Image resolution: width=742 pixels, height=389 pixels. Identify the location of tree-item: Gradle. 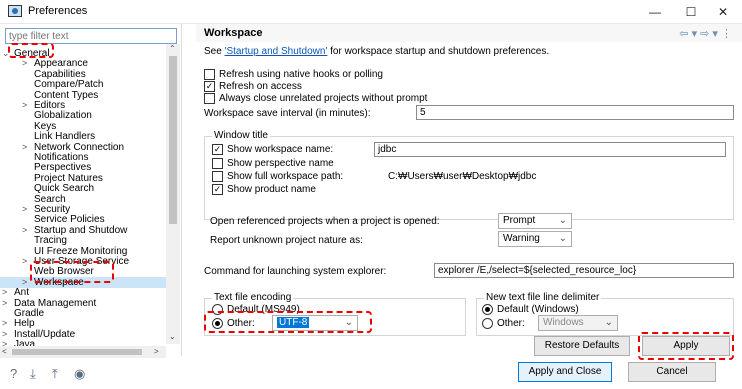
(83, 313).